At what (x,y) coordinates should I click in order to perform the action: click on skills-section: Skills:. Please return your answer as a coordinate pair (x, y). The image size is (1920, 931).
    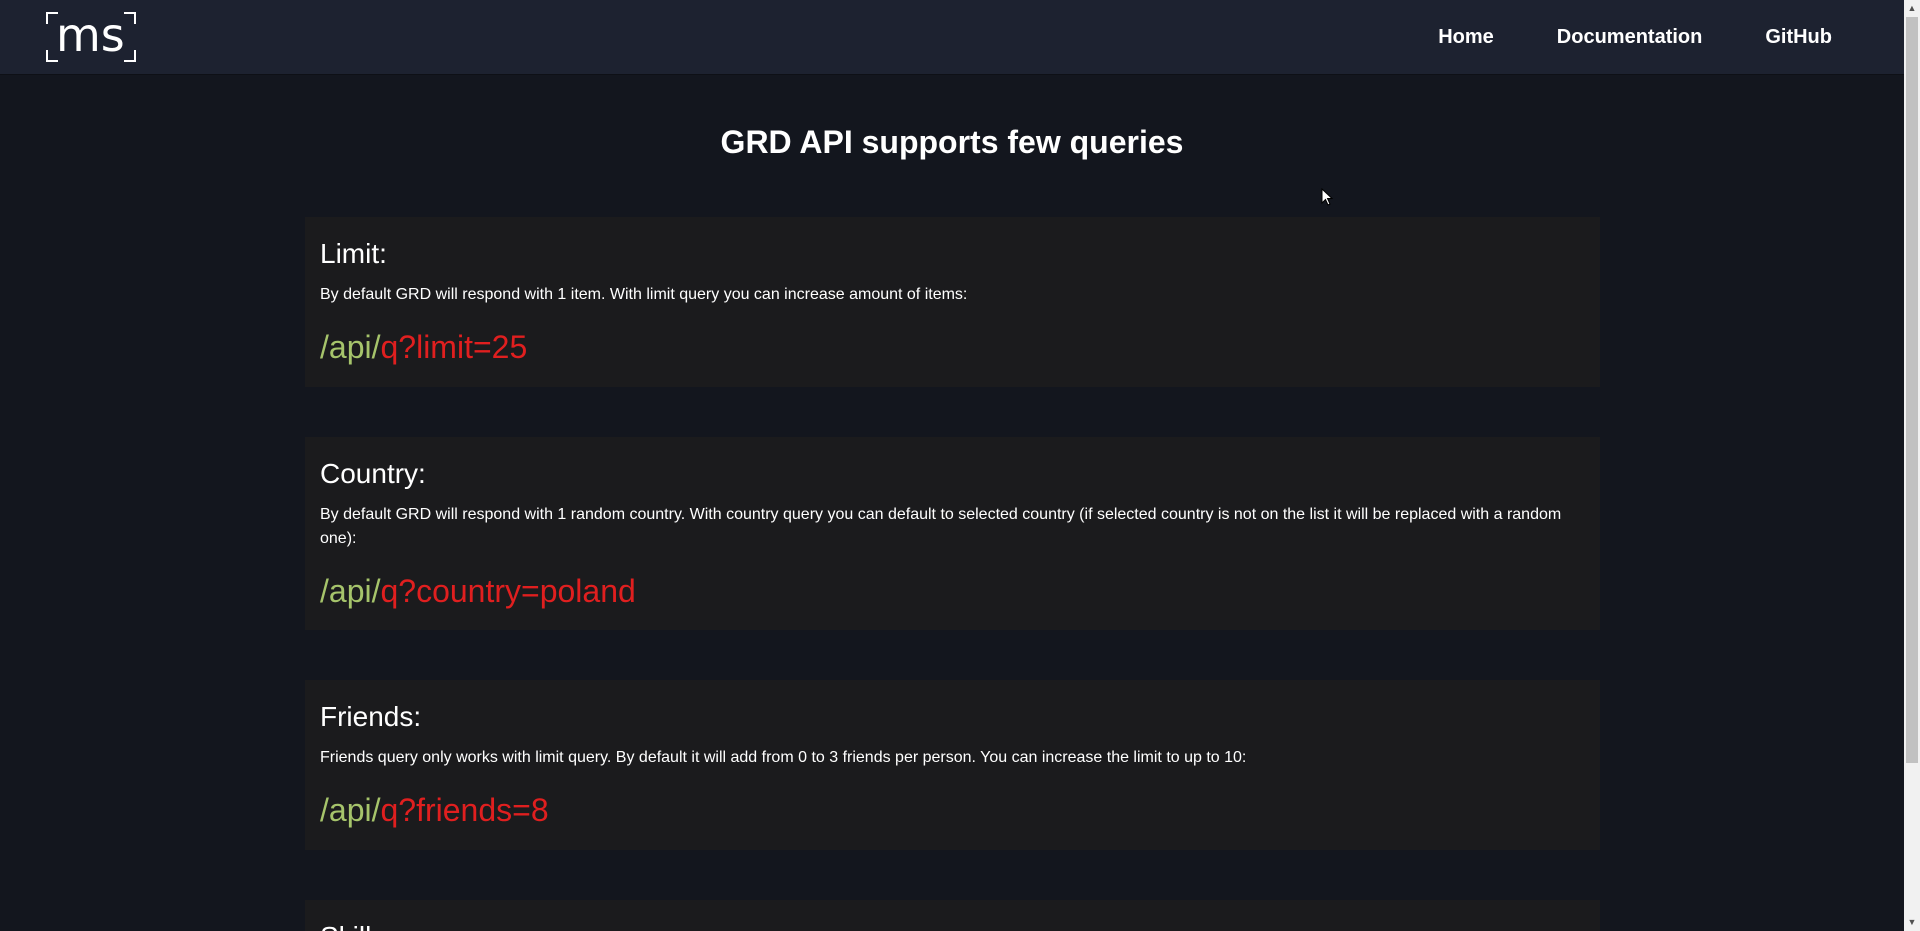
    Looking at the image, I should click on (952, 915).